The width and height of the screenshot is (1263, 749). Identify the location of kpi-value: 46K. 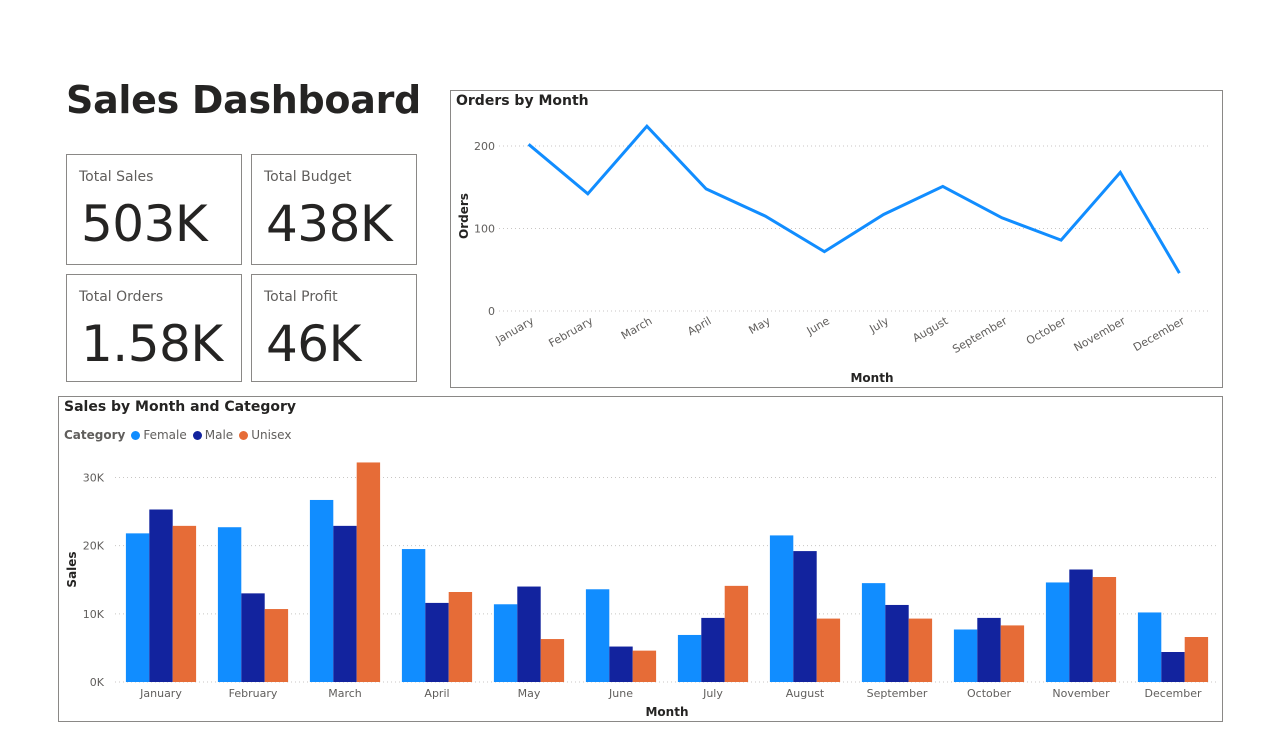
(313, 344).